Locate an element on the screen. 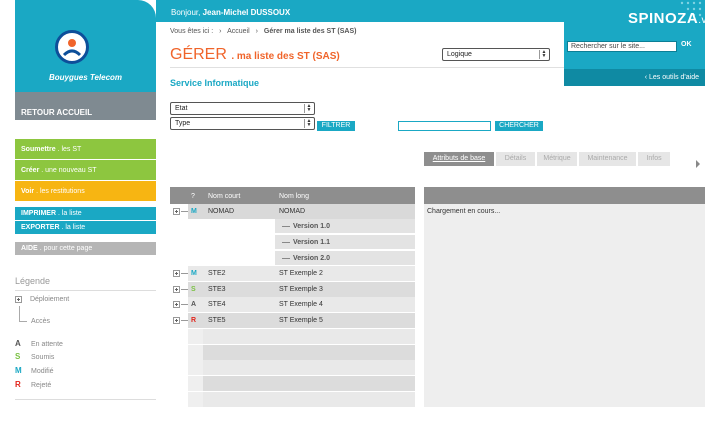 The width and height of the screenshot is (720, 421). tab-details: Détails is located at coordinates (515, 159).